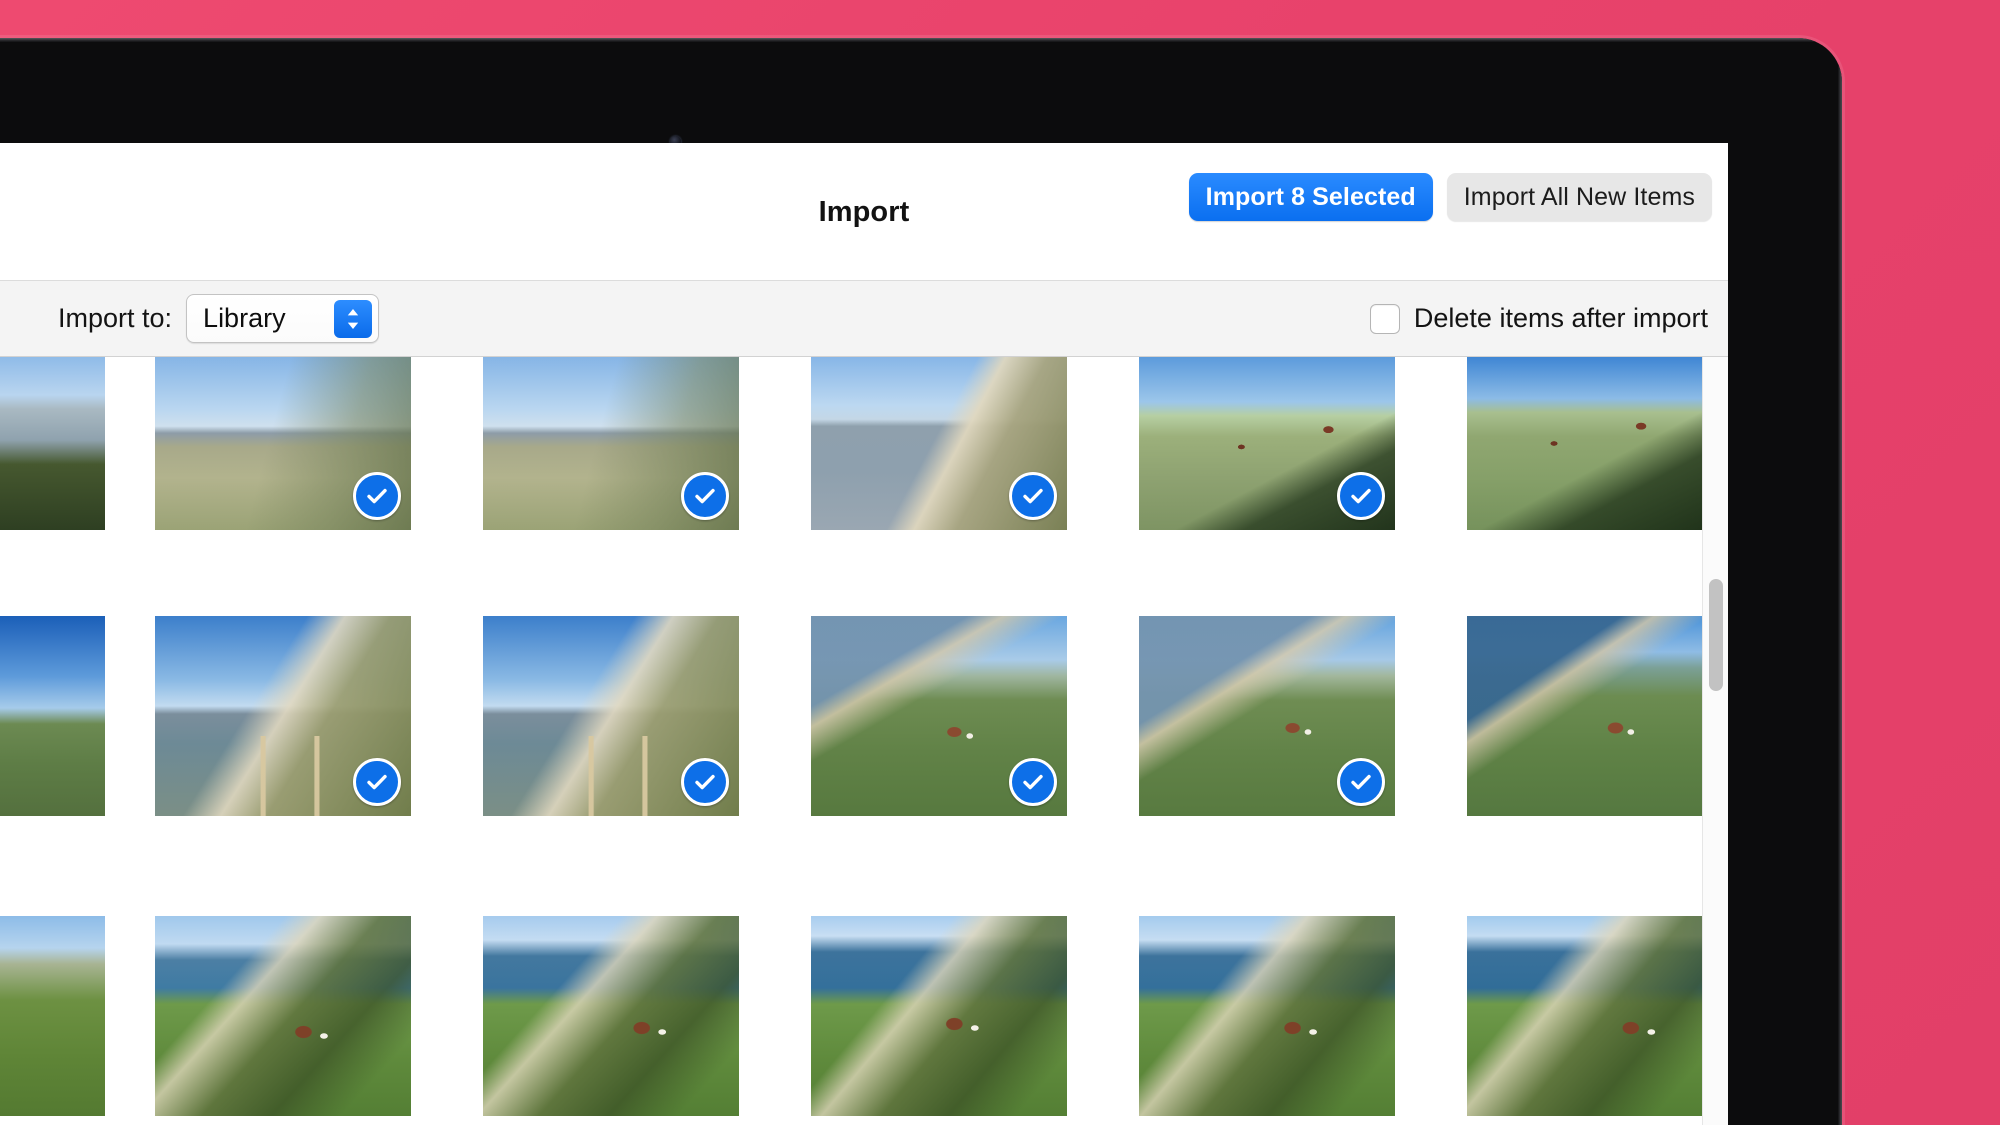 Image resolution: width=2000 pixels, height=1125 pixels. I want to click on import-selected-button: Import 8 Selected, so click(1310, 197).